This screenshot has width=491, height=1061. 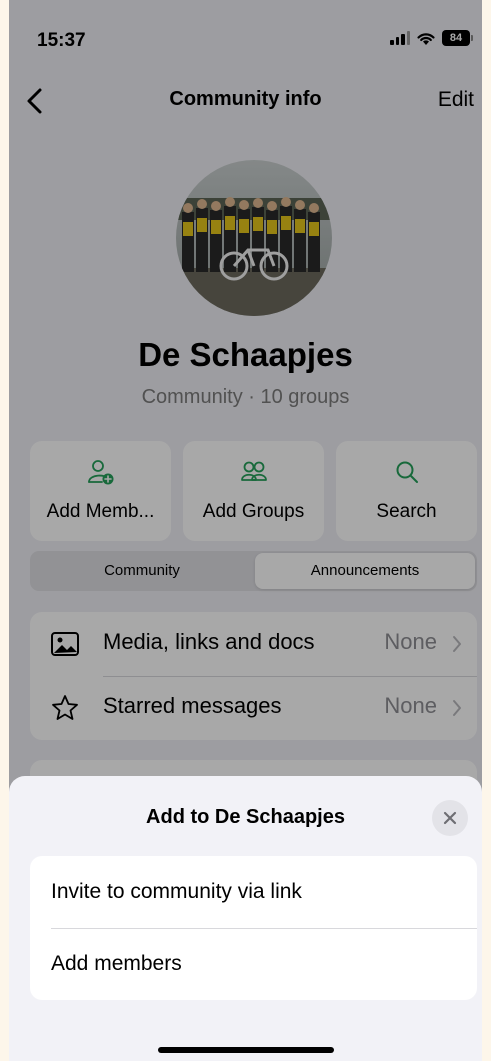 What do you see at coordinates (245, 99) in the screenshot?
I see `page-title: Community info` at bounding box center [245, 99].